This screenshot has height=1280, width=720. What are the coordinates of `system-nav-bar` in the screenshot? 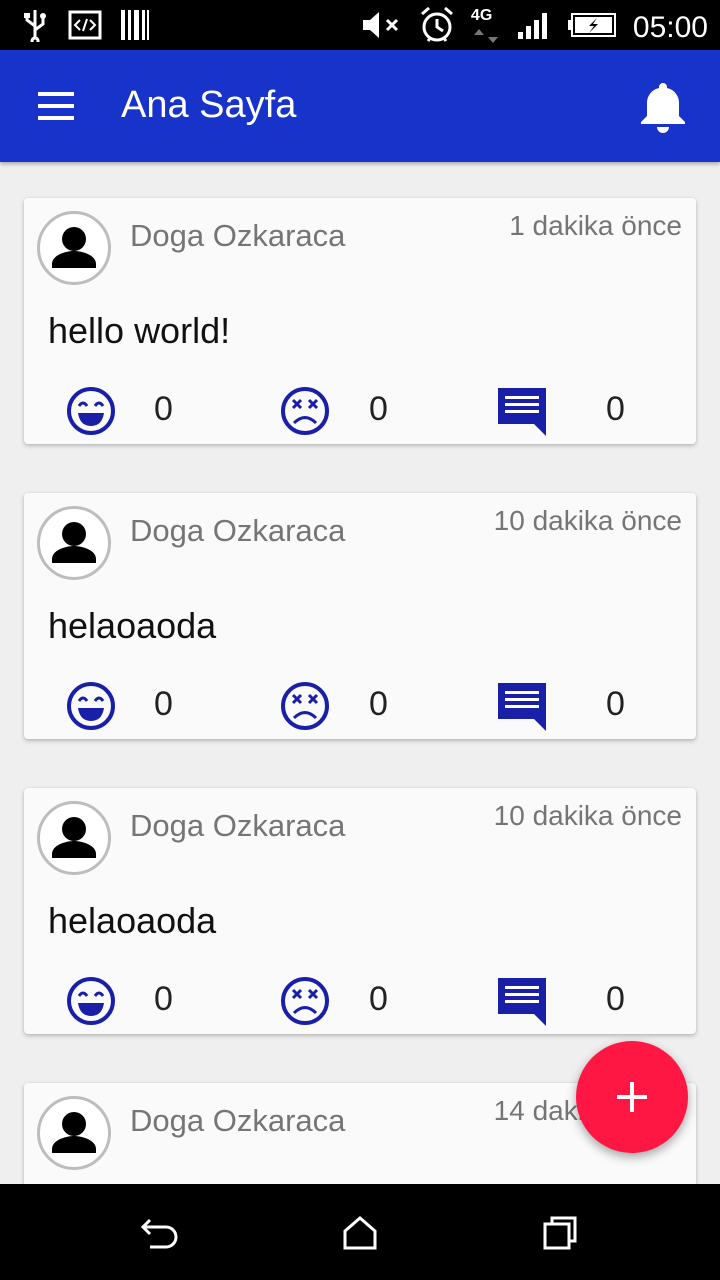 It's located at (360, 1232).